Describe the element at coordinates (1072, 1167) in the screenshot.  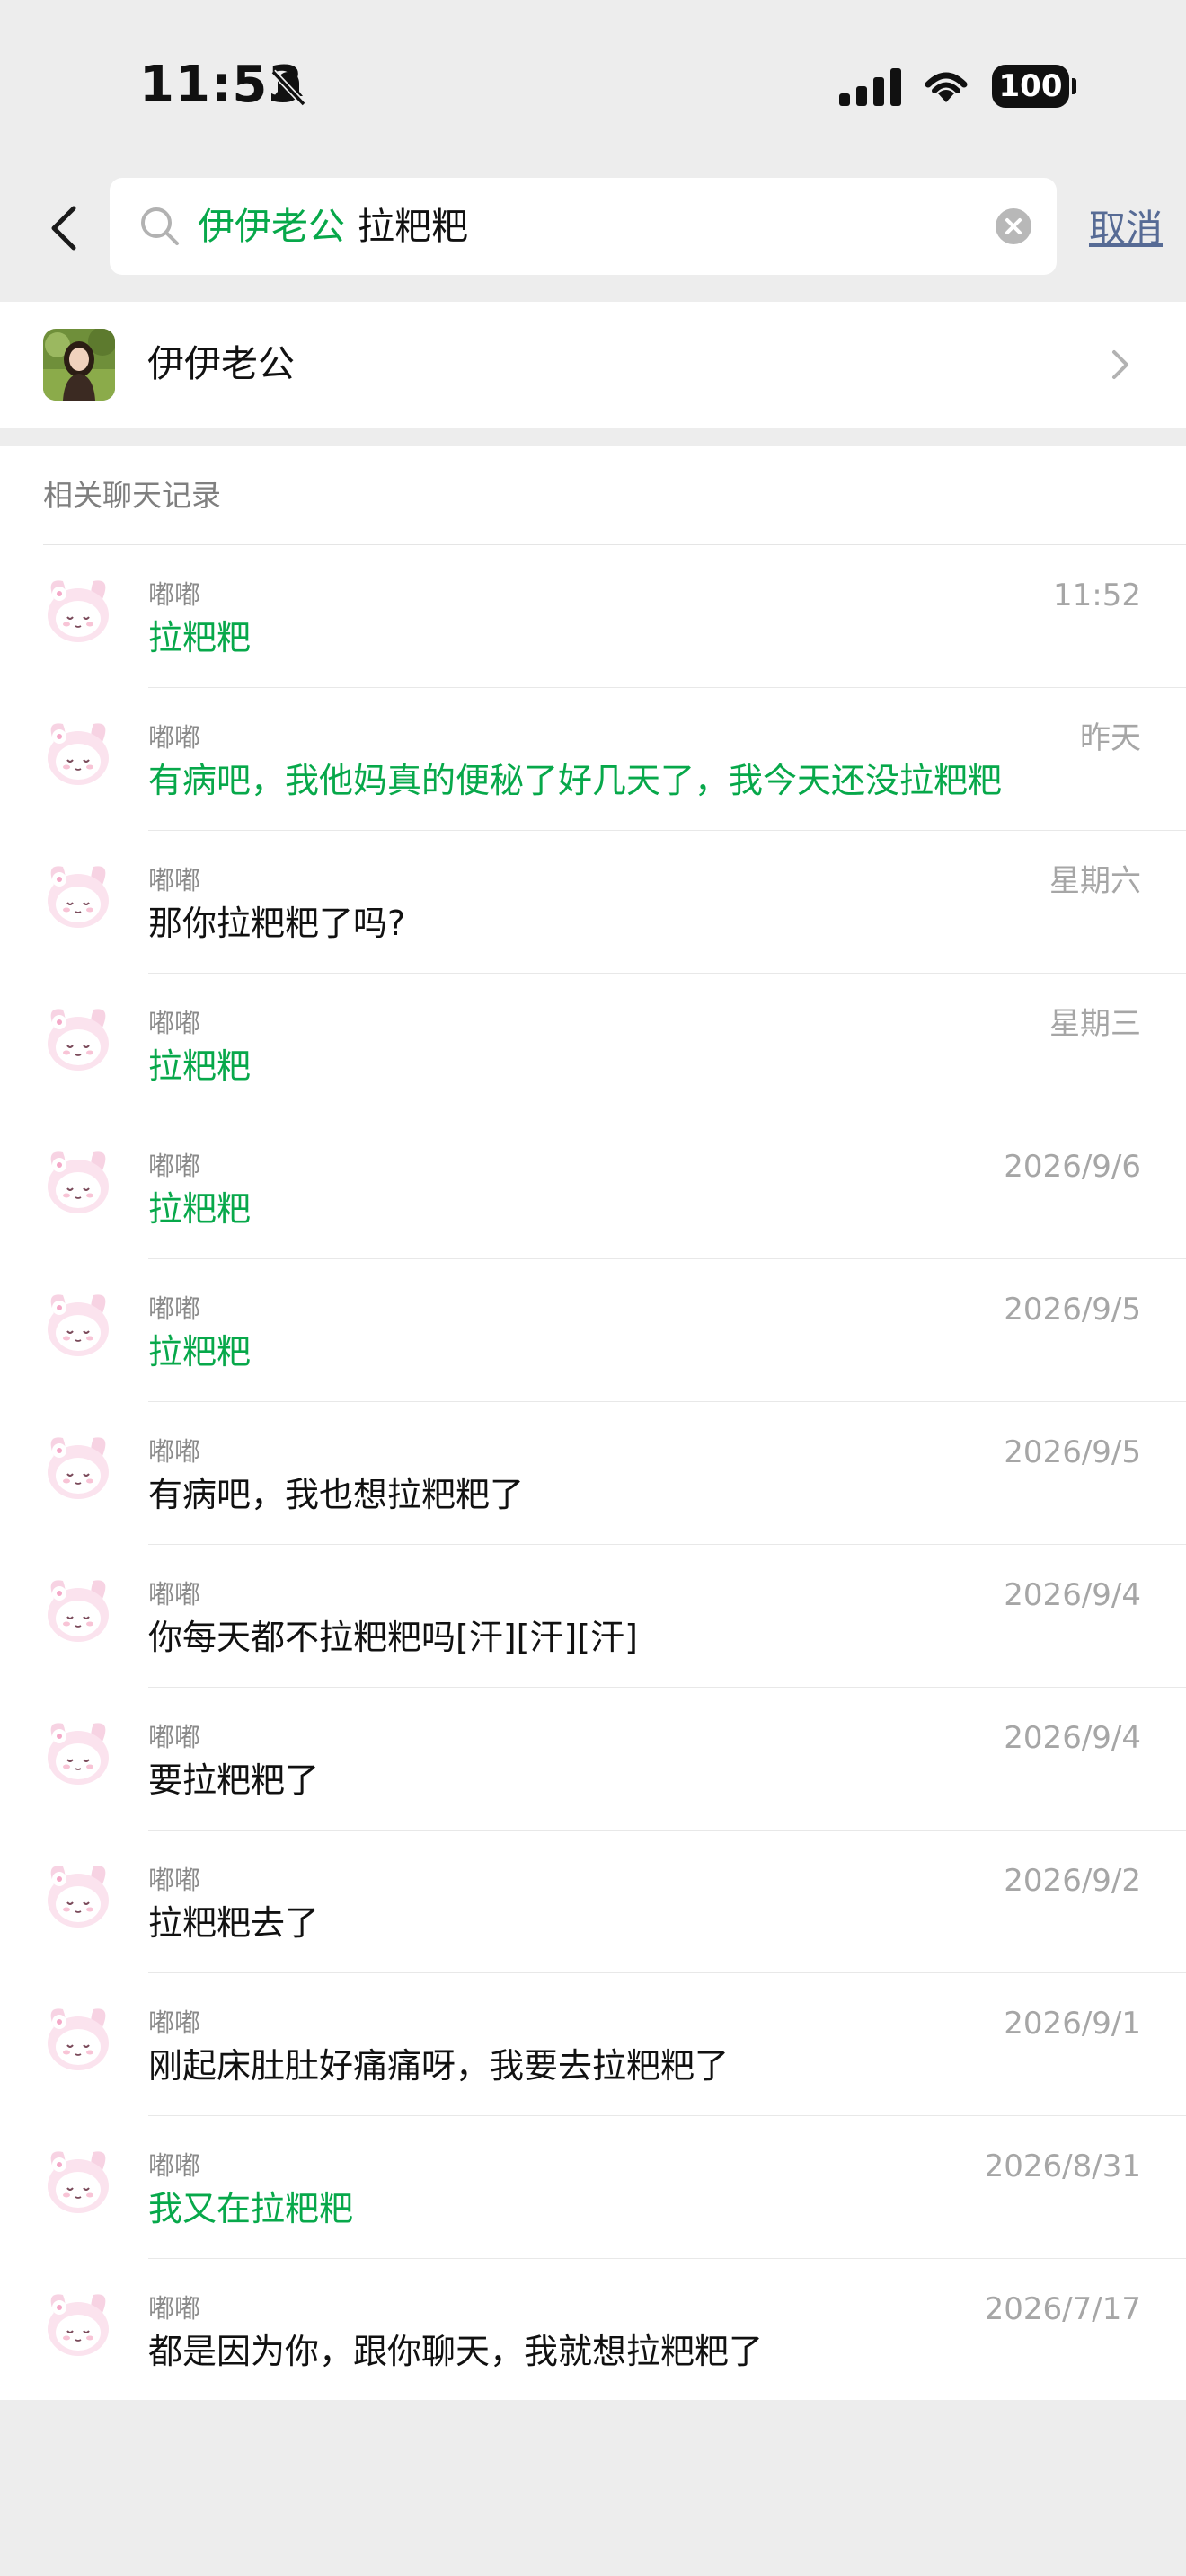
I see `message-time: 2026/9/6` at that location.